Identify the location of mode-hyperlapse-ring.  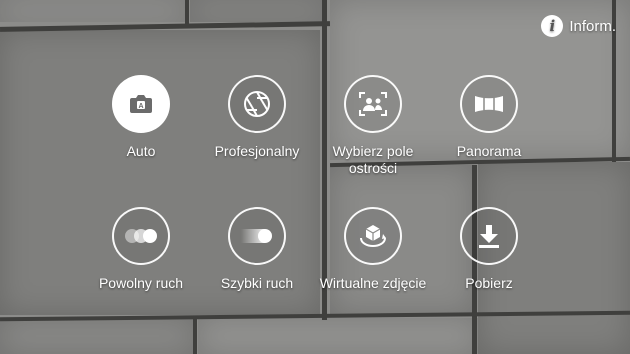
(257, 236).